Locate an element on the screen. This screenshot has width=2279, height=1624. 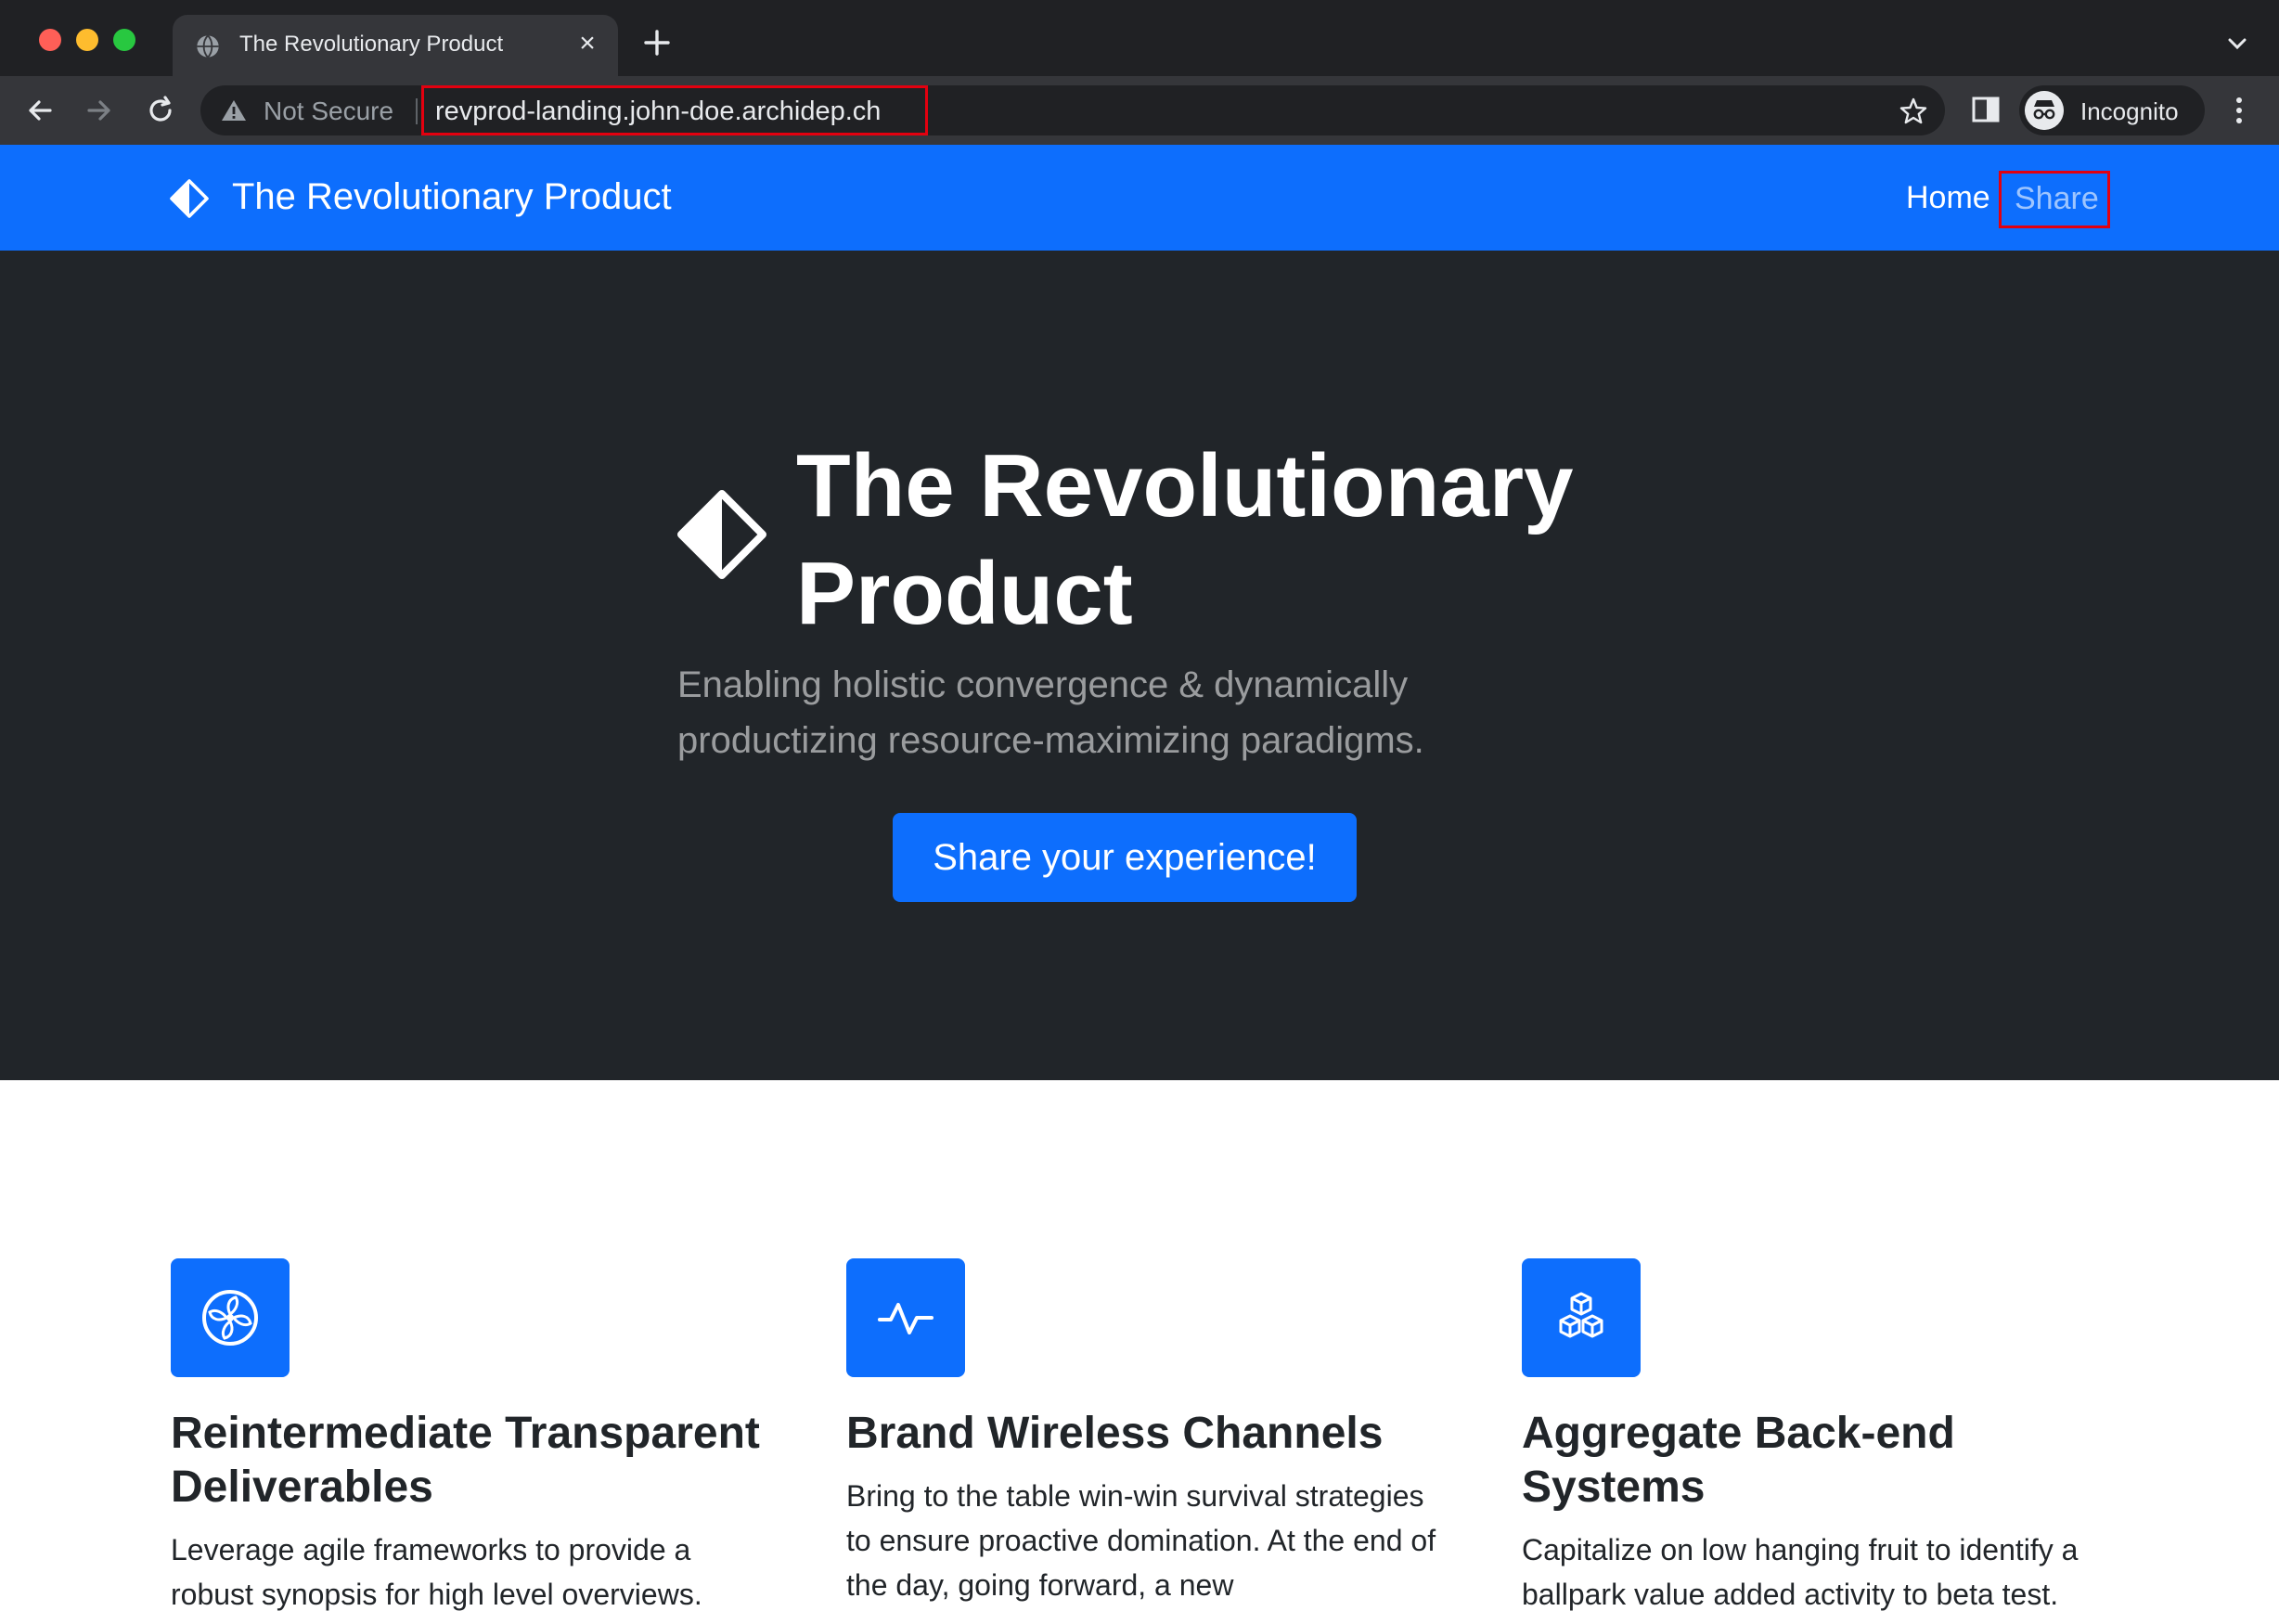
pulse-icon is located at coordinates (905, 1318).